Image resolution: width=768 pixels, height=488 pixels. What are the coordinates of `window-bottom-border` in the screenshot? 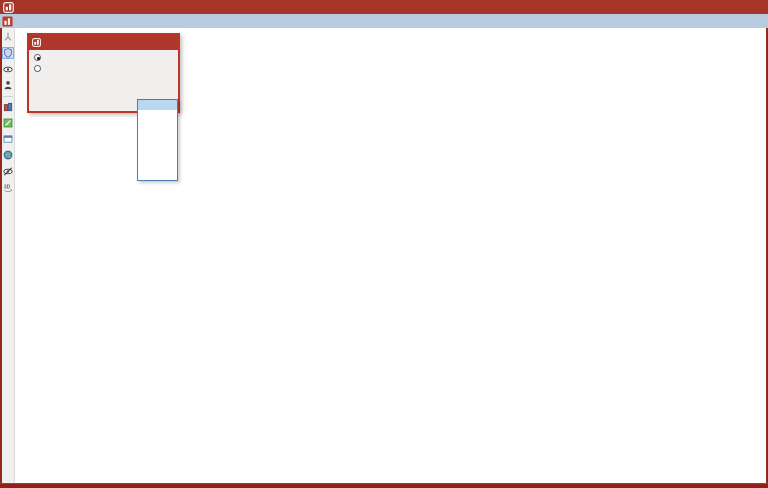 It's located at (384, 485).